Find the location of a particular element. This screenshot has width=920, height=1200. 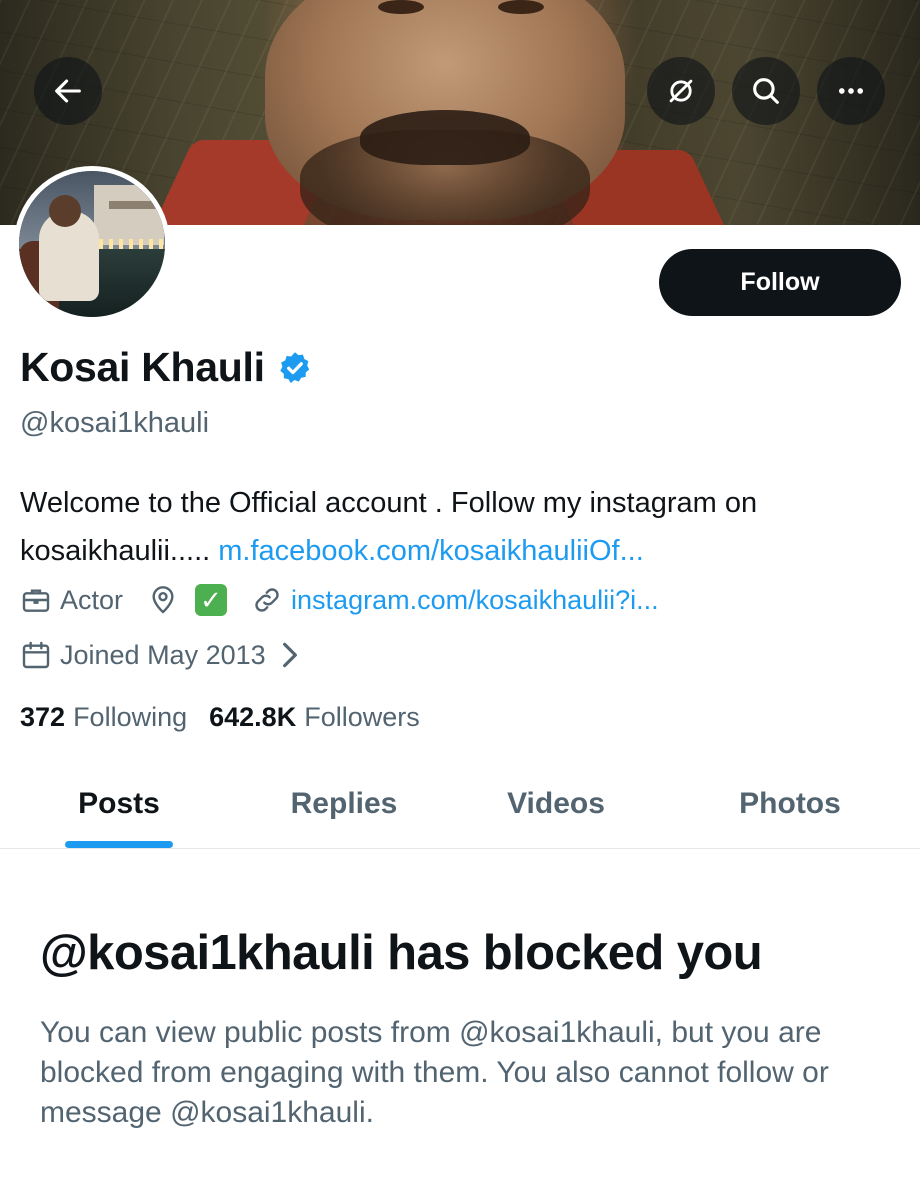

briefcase-icon is located at coordinates (36, 600).